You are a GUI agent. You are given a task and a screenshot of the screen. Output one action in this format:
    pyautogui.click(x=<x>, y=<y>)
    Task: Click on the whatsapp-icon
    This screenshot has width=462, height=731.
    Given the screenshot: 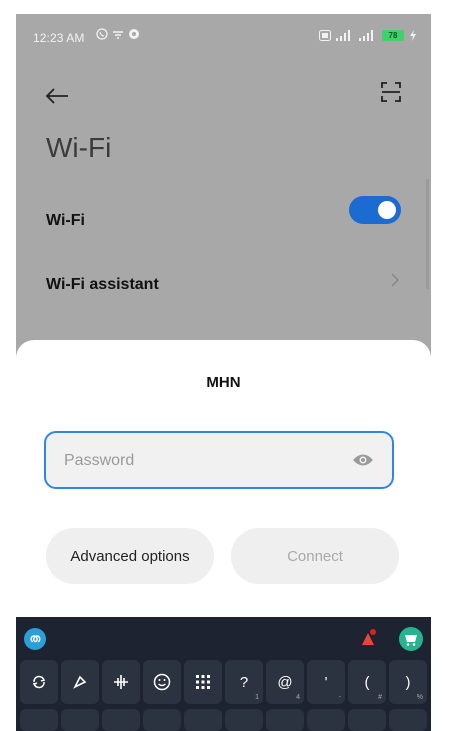 What is the action you would take?
    pyautogui.click(x=102, y=34)
    